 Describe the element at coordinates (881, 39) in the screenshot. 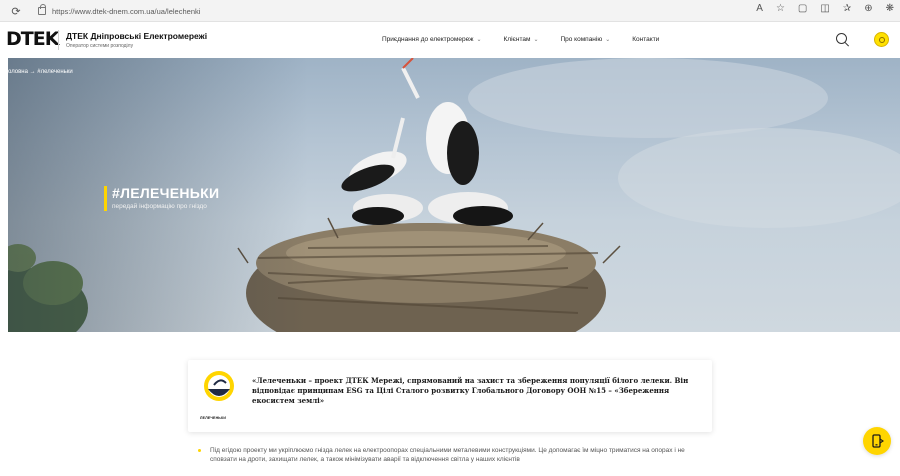

I see `account-icon` at that location.